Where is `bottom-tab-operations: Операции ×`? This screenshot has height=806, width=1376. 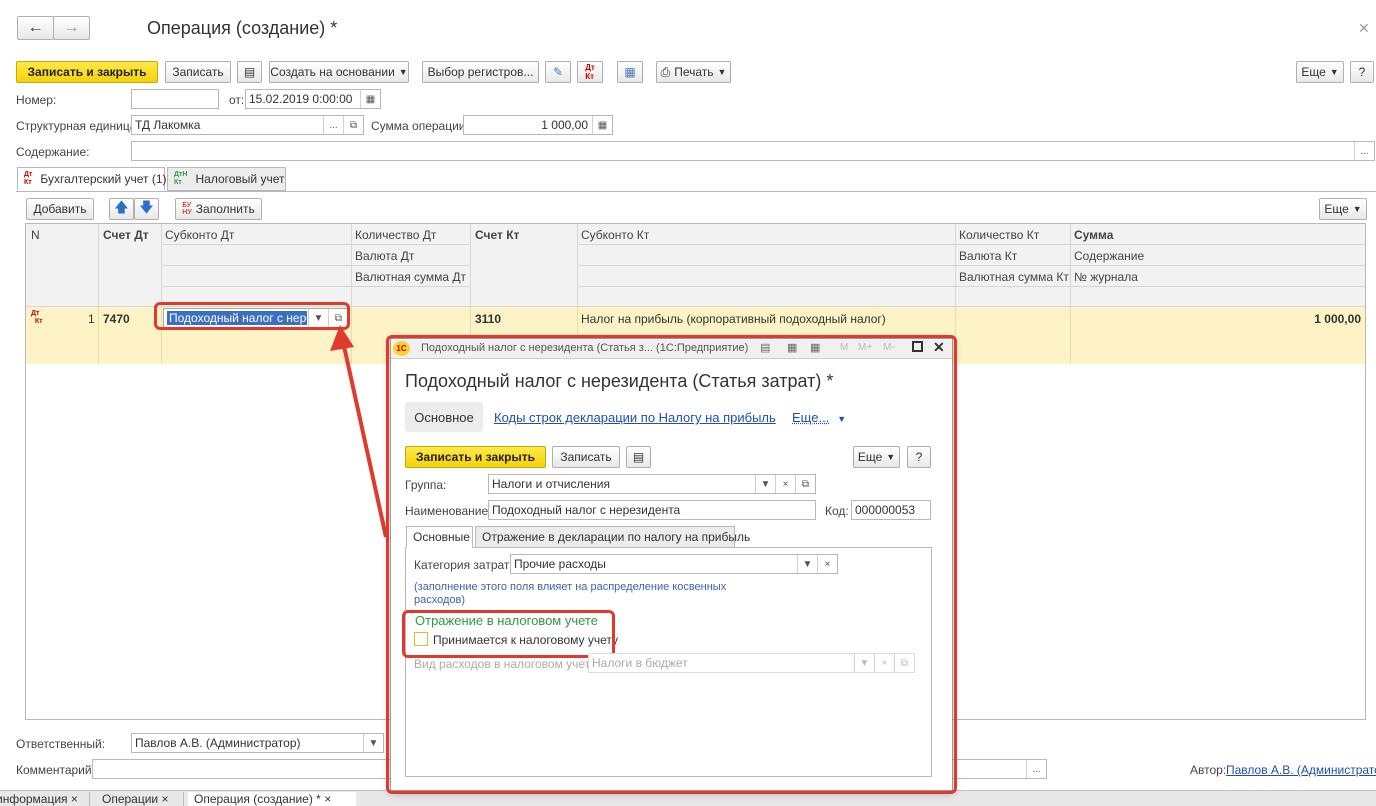
bottom-tab-operations: Операции × is located at coordinates (140, 799).